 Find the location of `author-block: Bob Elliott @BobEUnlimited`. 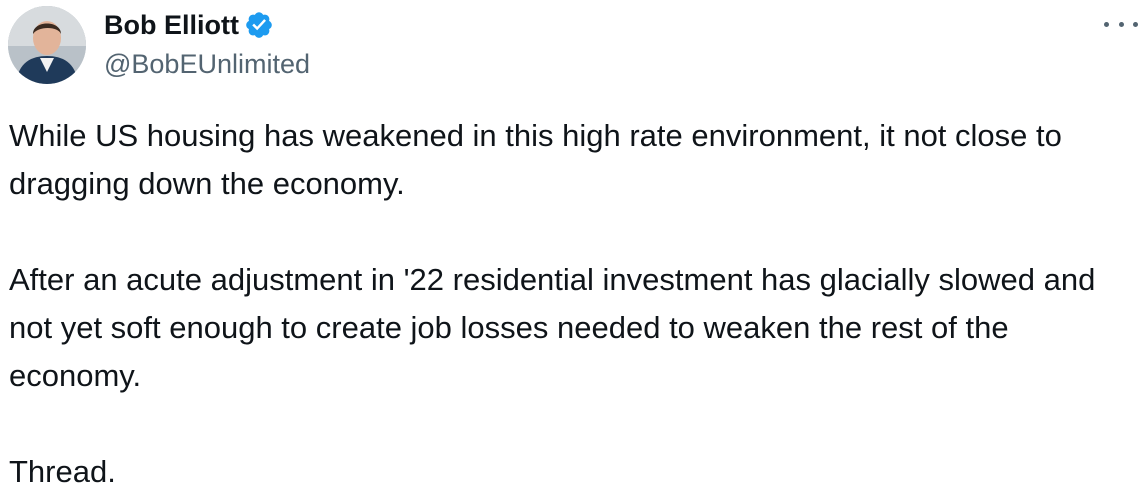

author-block: Bob Elliott @BobEUnlimited is located at coordinates (207, 45).